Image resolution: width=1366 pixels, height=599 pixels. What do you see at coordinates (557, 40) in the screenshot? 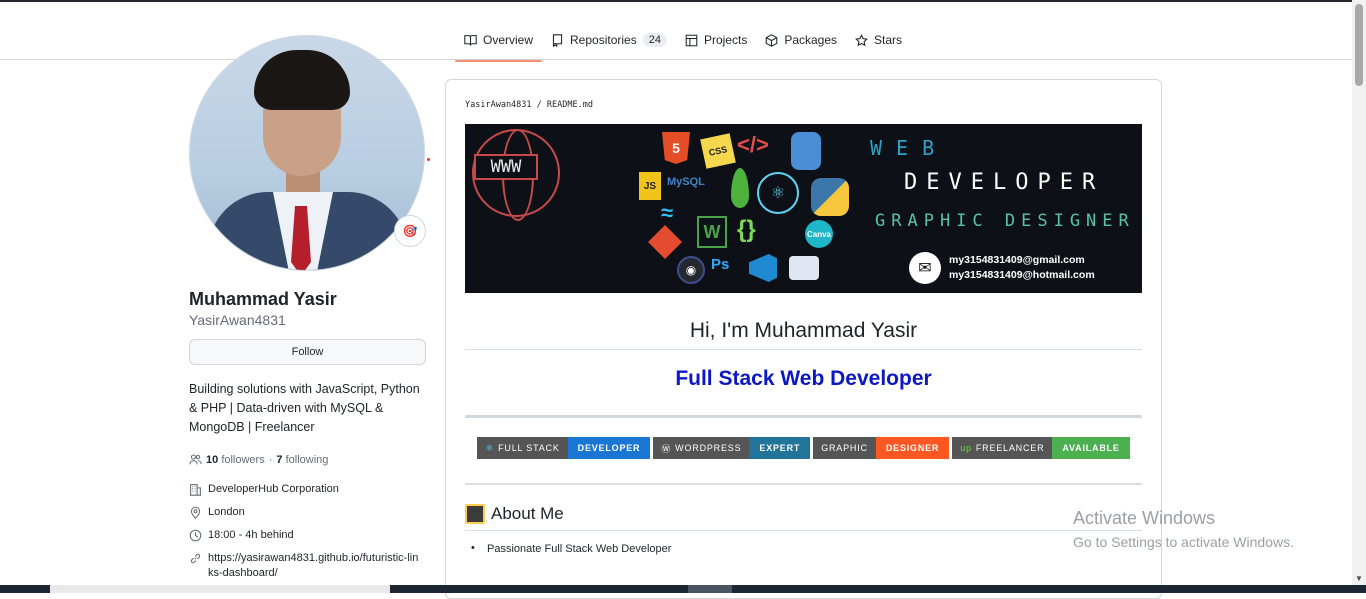
I see `repo-icon` at bounding box center [557, 40].